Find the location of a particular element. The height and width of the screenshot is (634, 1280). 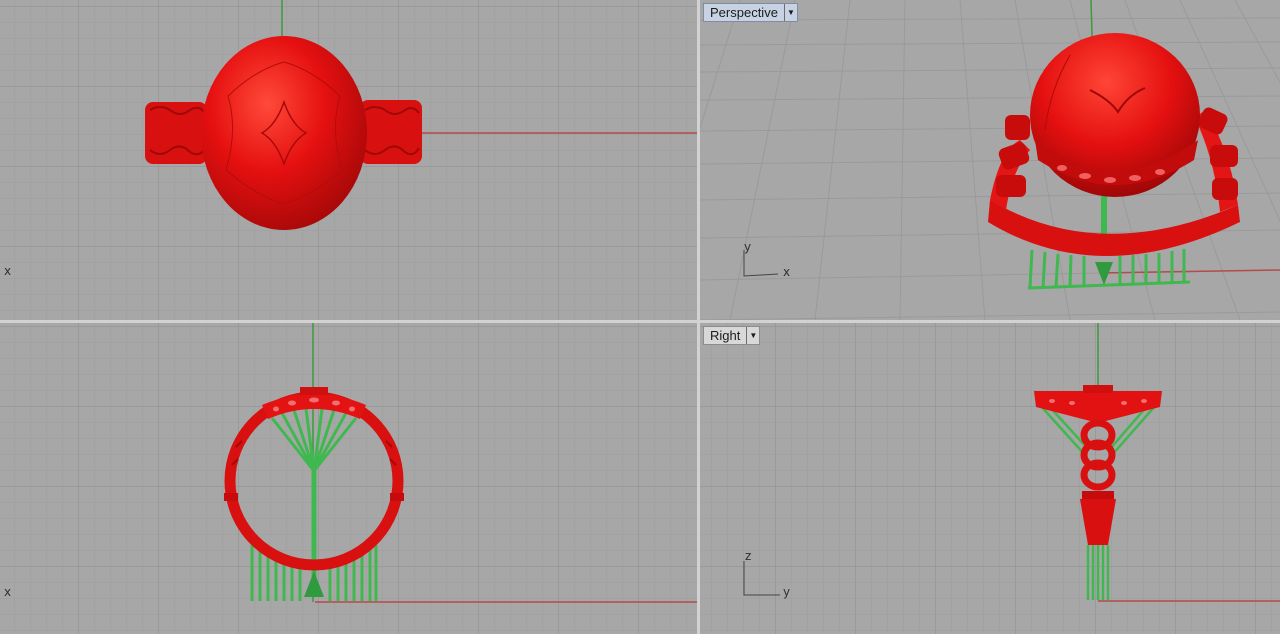

viewport-title-perspective: Perspective is located at coordinates (744, 12).